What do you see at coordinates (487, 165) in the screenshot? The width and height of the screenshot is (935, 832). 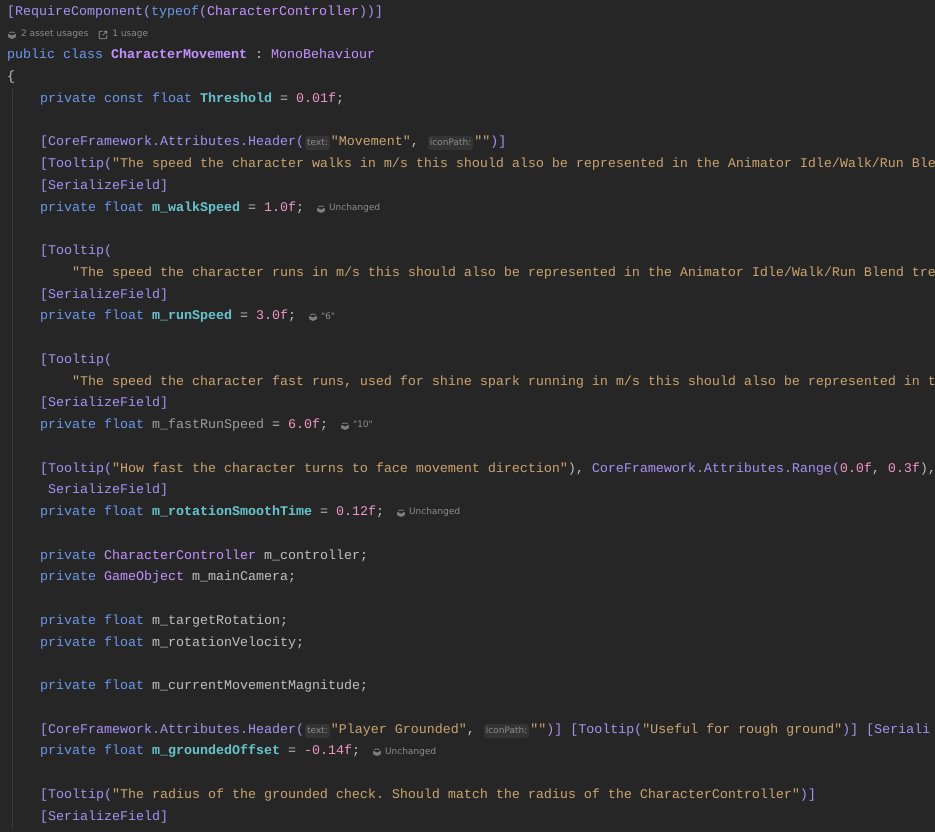 I see `code-text: [Tooltip("The speed the character walks in m/s this should also be represented in the Animator Idle/Walk/Run Ble` at bounding box center [487, 165].